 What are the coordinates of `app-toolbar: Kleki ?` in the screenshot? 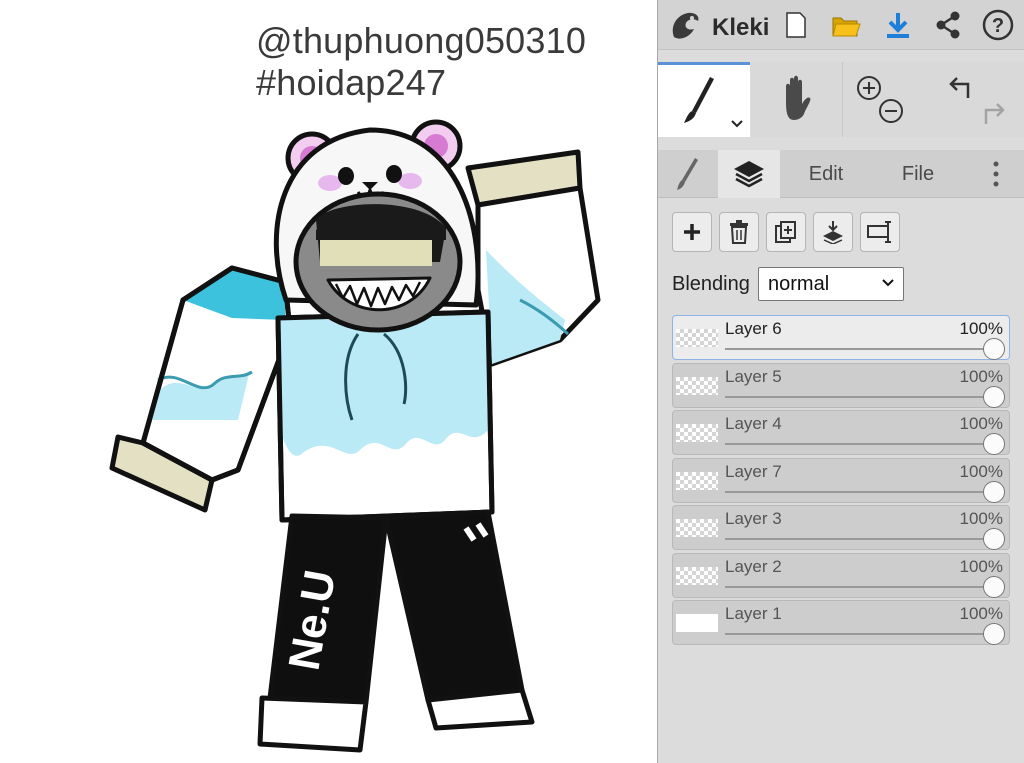 It's located at (841, 25).